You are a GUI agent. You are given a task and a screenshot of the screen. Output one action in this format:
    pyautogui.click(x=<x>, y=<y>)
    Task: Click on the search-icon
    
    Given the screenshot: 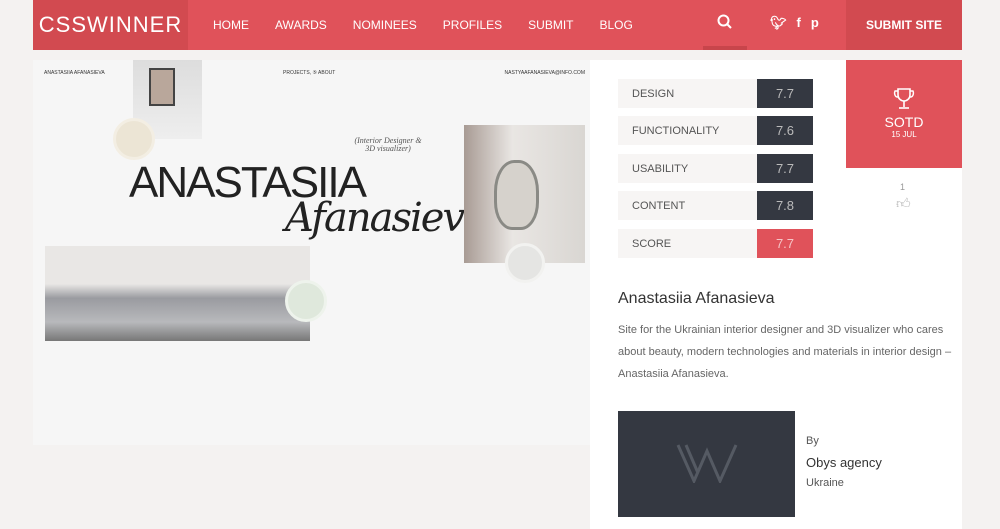 What is the action you would take?
    pyautogui.click(x=725, y=24)
    